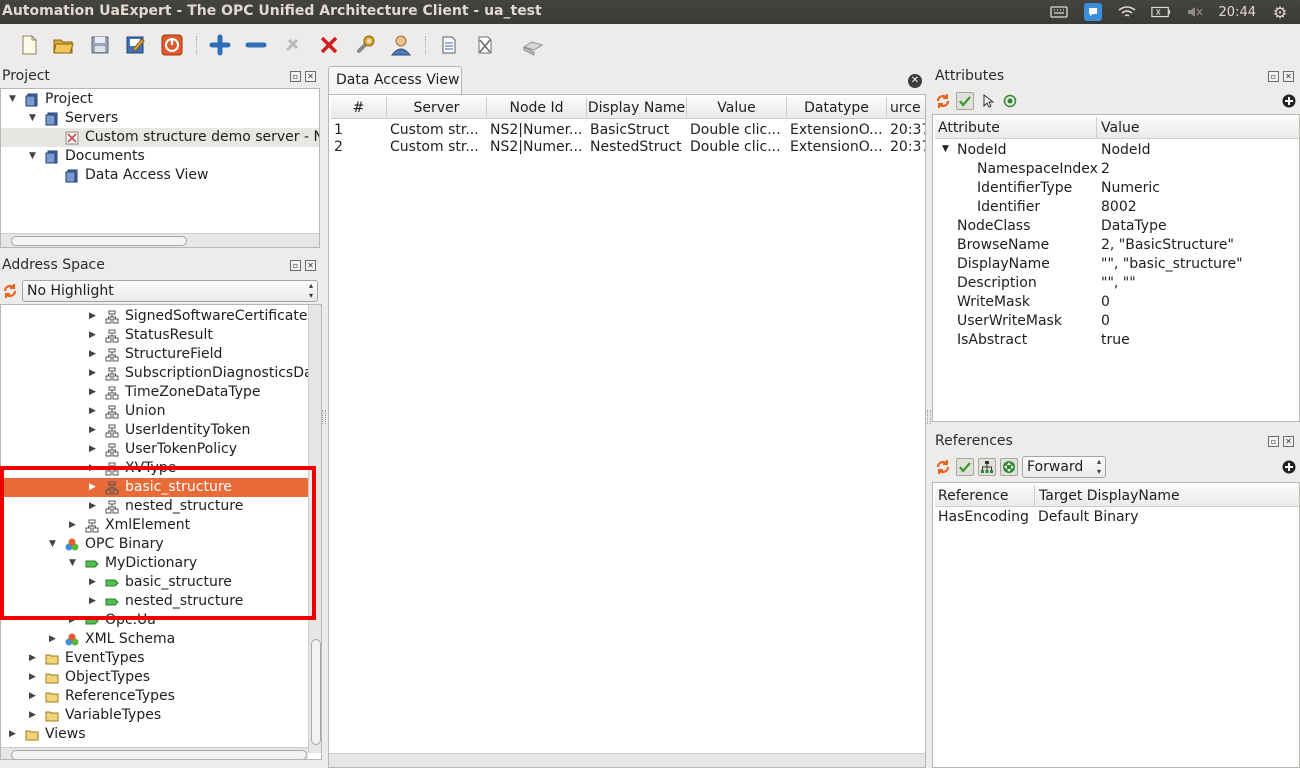  What do you see at coordinates (154, 563) in the screenshot?
I see `tree-item: ▼ MyDictionary` at bounding box center [154, 563].